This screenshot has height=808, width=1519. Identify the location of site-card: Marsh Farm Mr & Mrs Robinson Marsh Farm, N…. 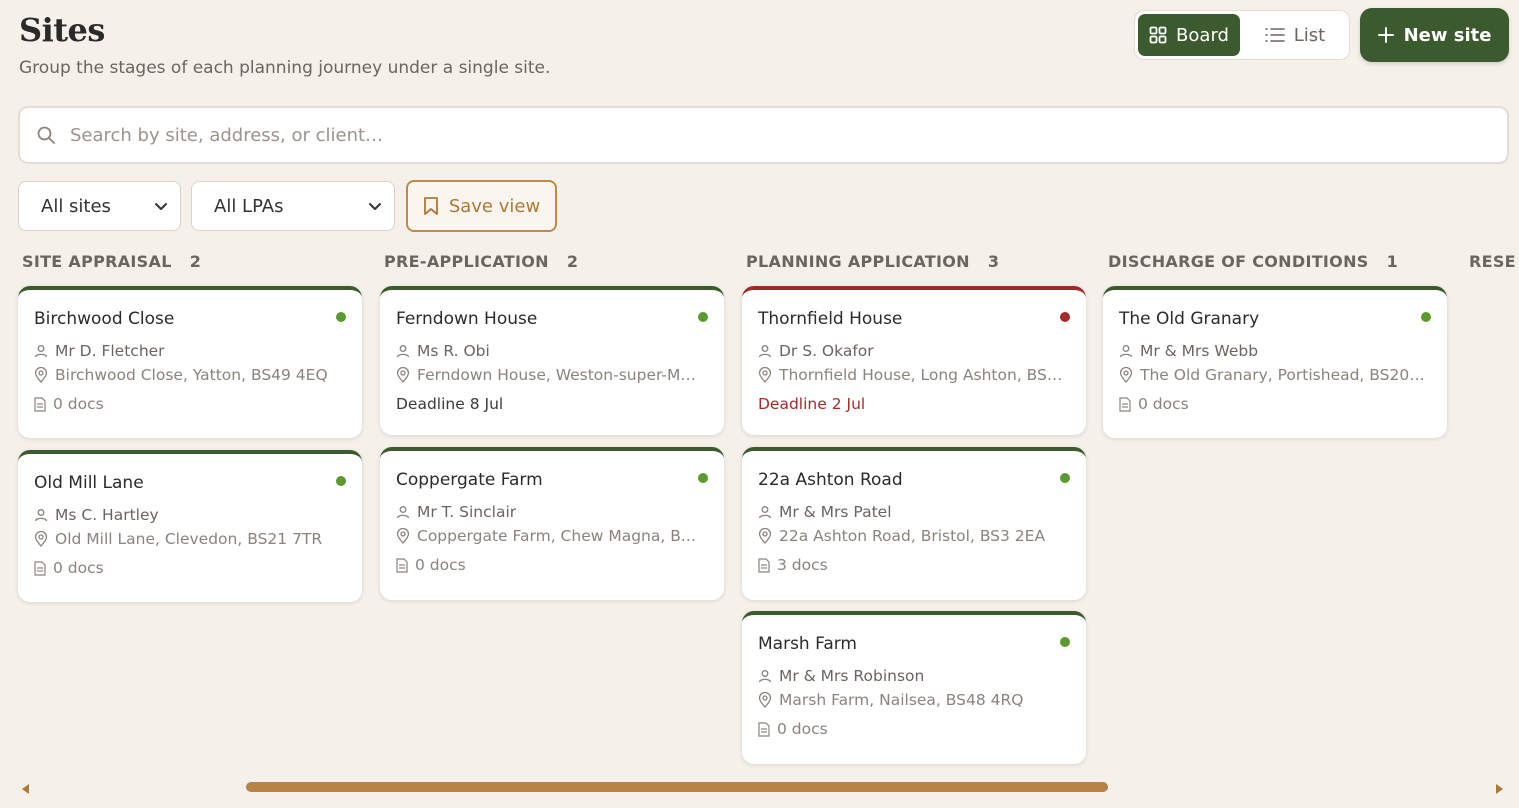
(914, 687).